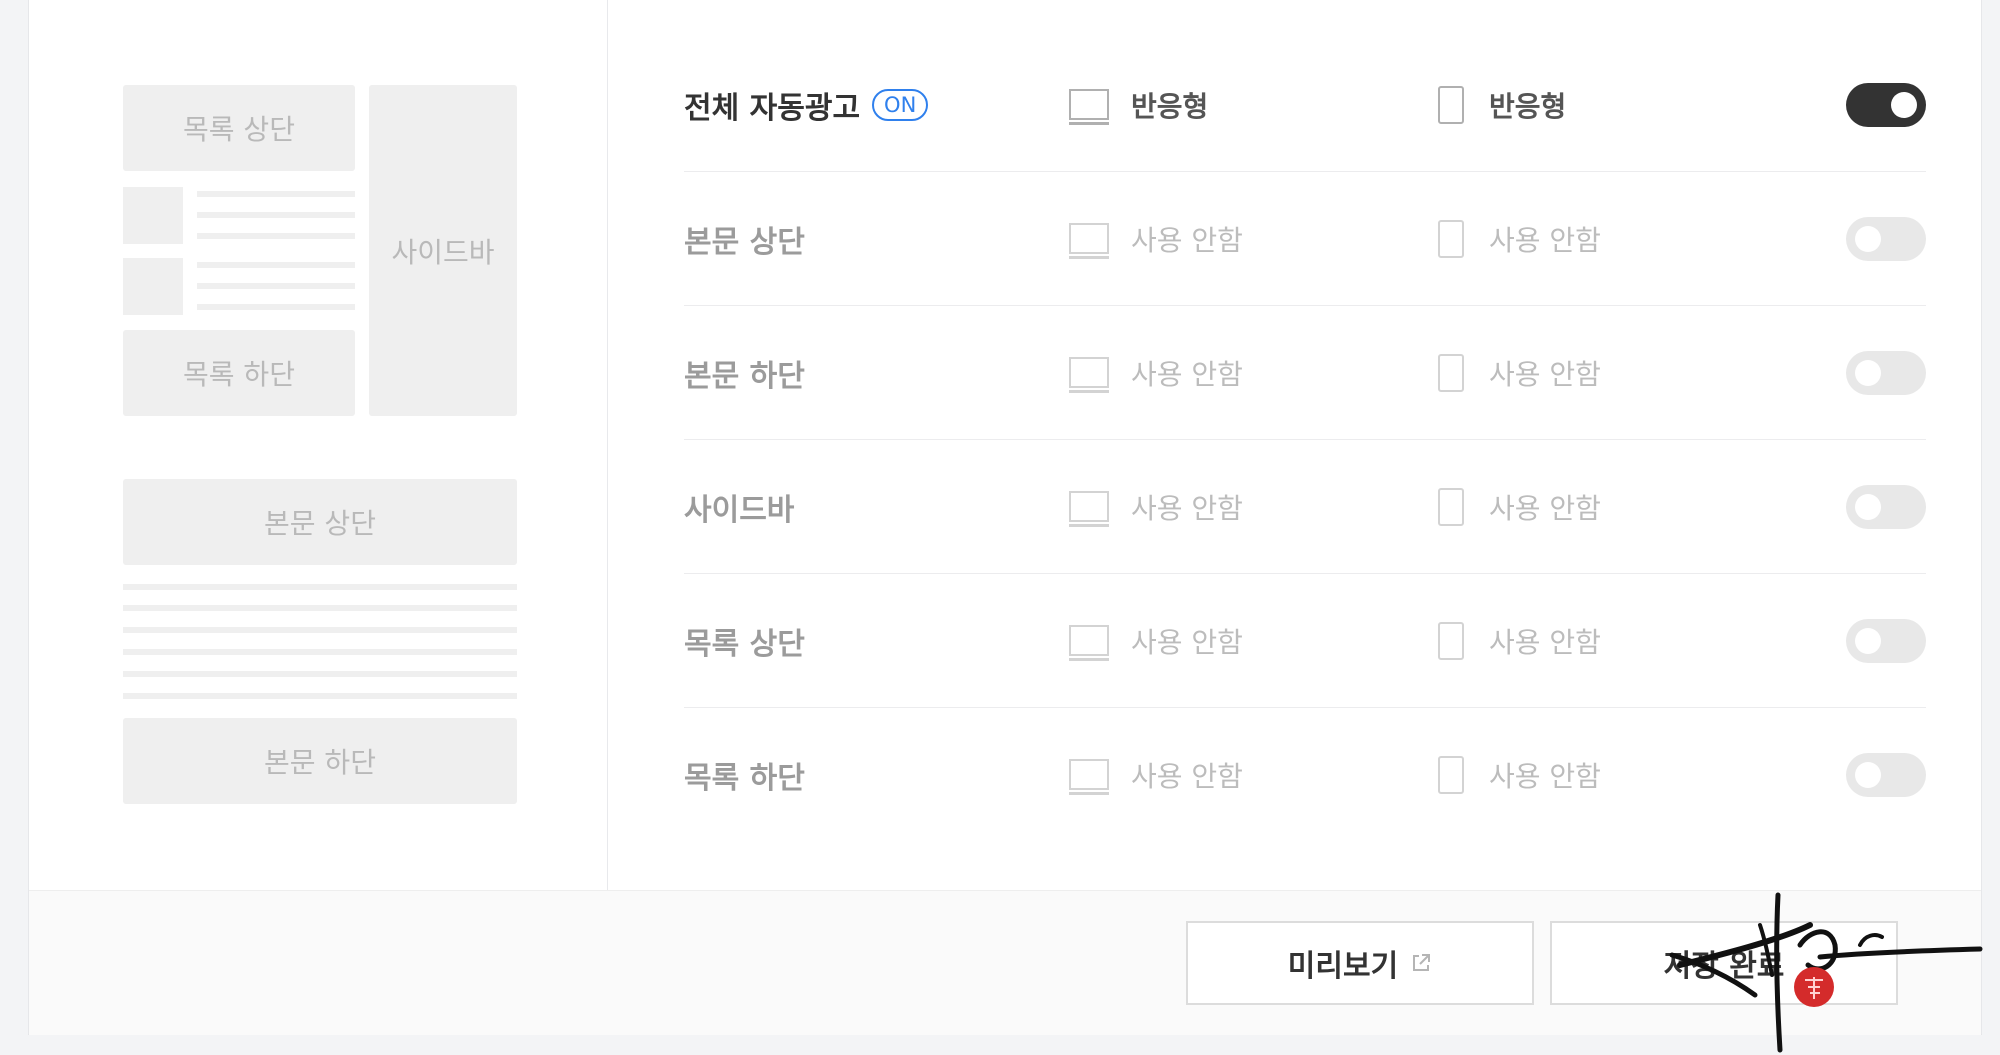 This screenshot has width=2000, height=1055. I want to click on row-label: 전체 자동광고 ON, so click(806, 104).